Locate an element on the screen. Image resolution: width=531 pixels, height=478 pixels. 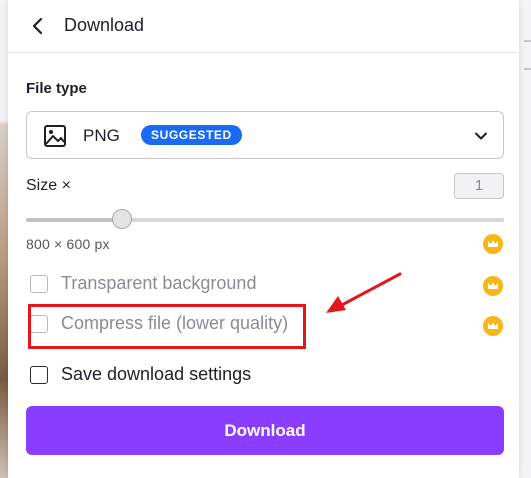
size-slider-fill is located at coordinates (74, 220).